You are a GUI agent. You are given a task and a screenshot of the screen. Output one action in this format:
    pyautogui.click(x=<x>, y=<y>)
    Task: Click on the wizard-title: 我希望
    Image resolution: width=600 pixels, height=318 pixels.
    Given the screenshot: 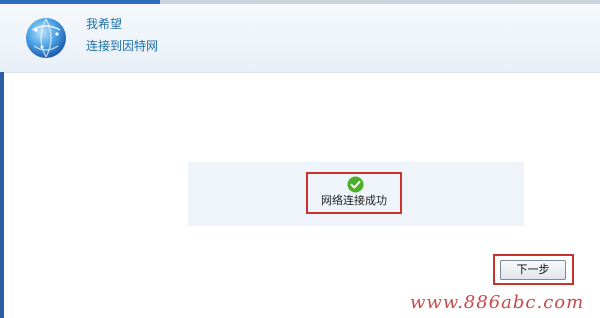 What is the action you would take?
    pyautogui.click(x=104, y=24)
    